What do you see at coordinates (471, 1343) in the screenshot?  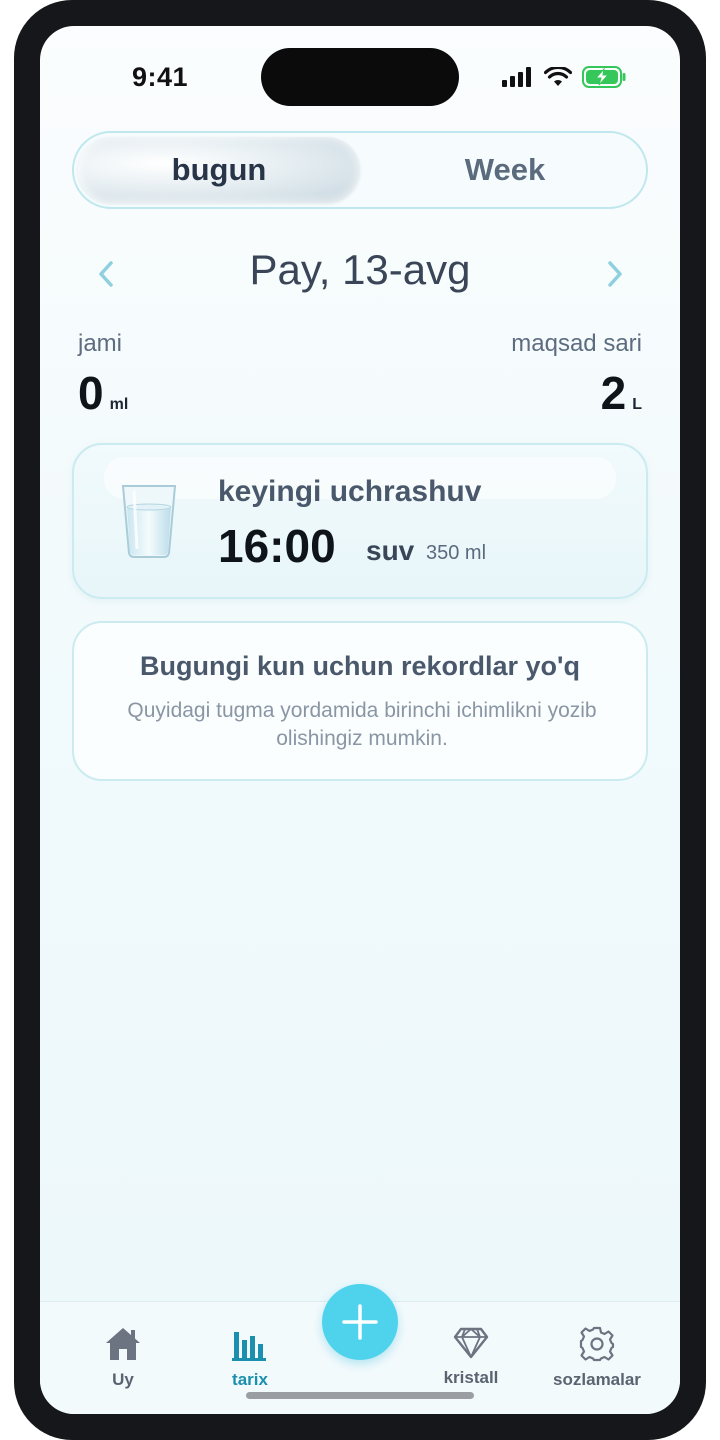 I see `diamond-icon` at bounding box center [471, 1343].